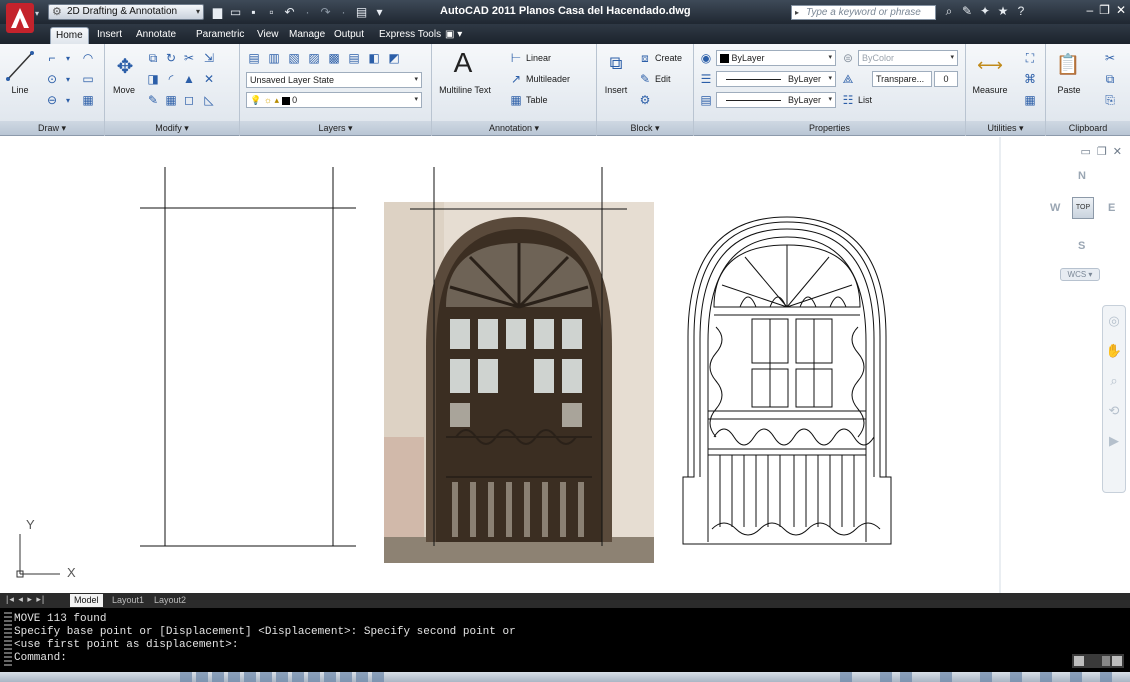  Describe the element at coordinates (846, 677) in the screenshot. I see `model-space-icon` at that location.